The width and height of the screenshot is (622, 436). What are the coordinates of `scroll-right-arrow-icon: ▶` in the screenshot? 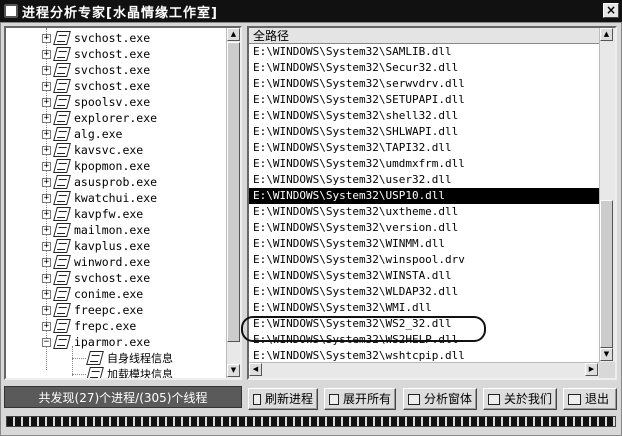 It's located at (591, 369).